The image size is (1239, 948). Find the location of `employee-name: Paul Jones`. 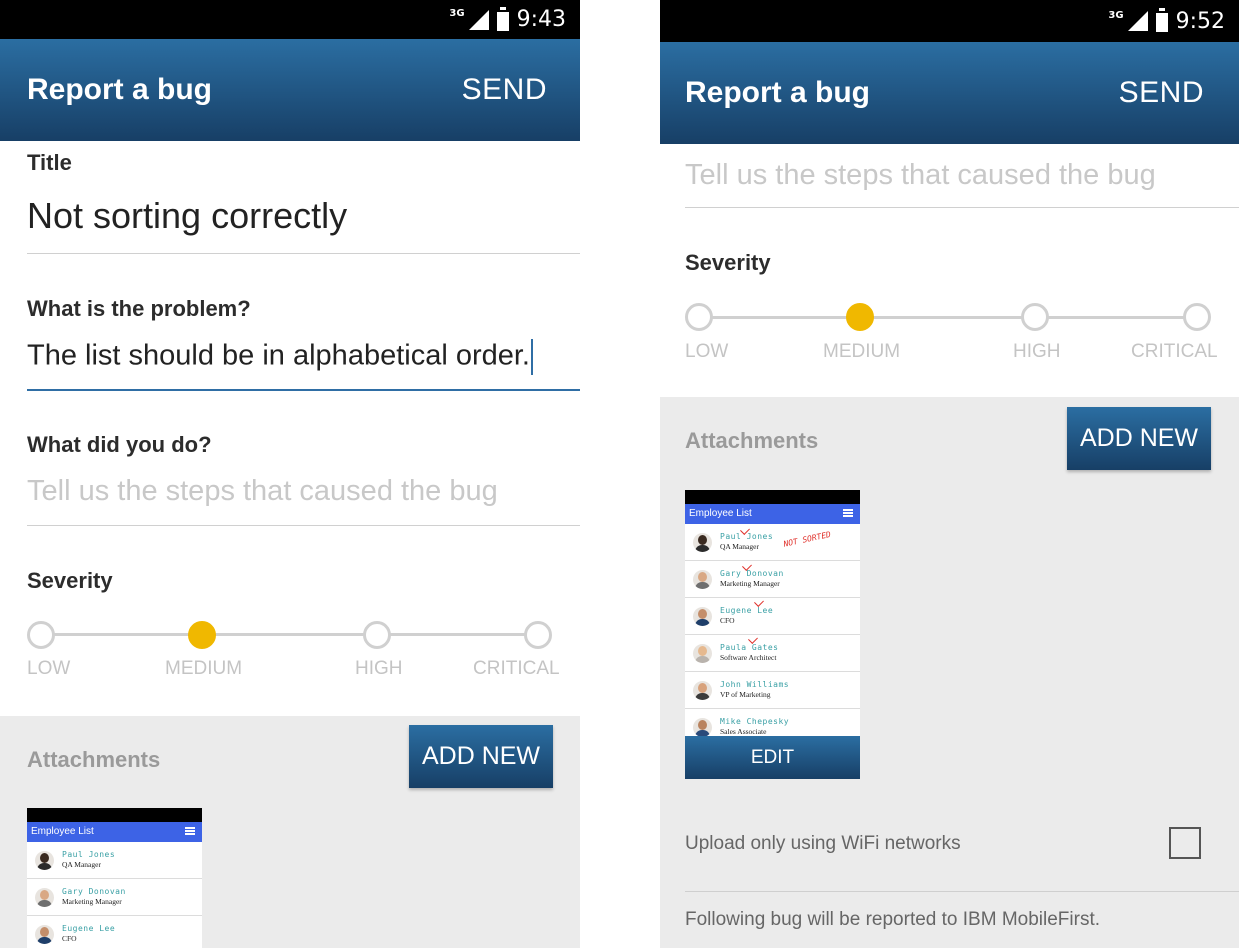

employee-name: Paul Jones is located at coordinates (747, 536).